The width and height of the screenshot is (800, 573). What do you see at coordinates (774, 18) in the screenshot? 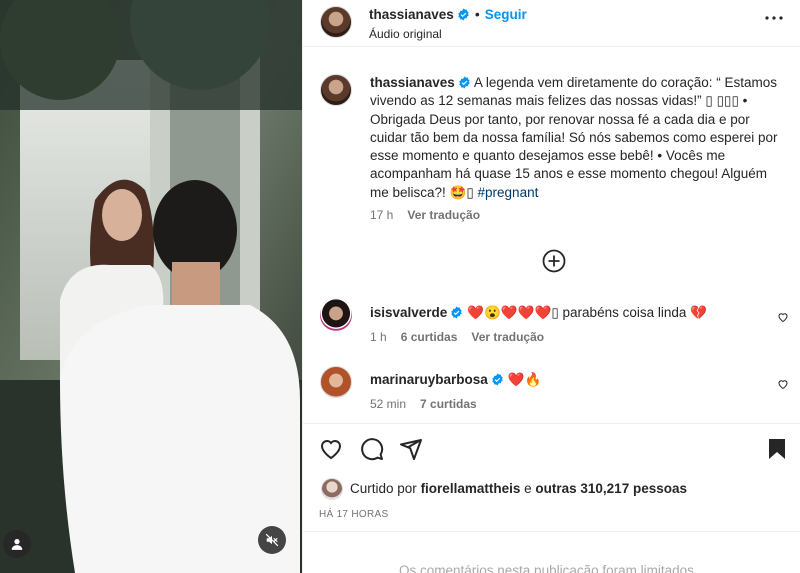
I see `more-options-icon` at bounding box center [774, 18].